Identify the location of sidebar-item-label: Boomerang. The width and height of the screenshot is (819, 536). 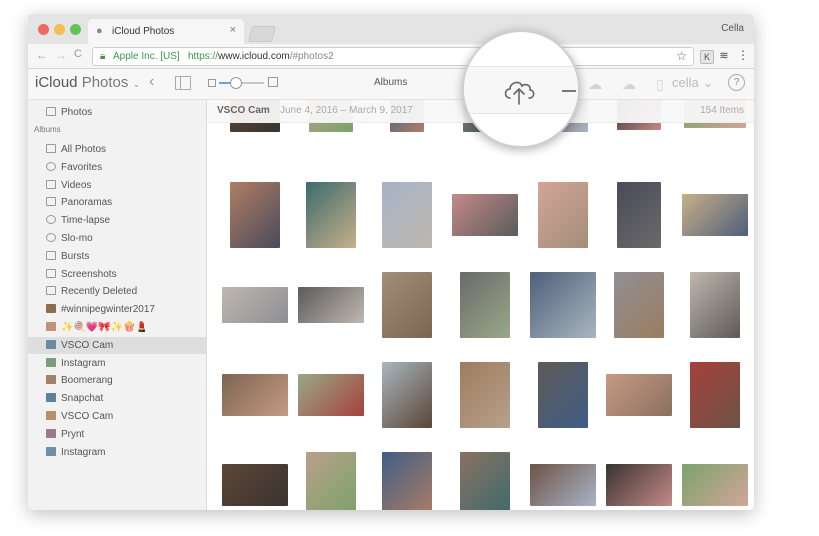
(87, 381).